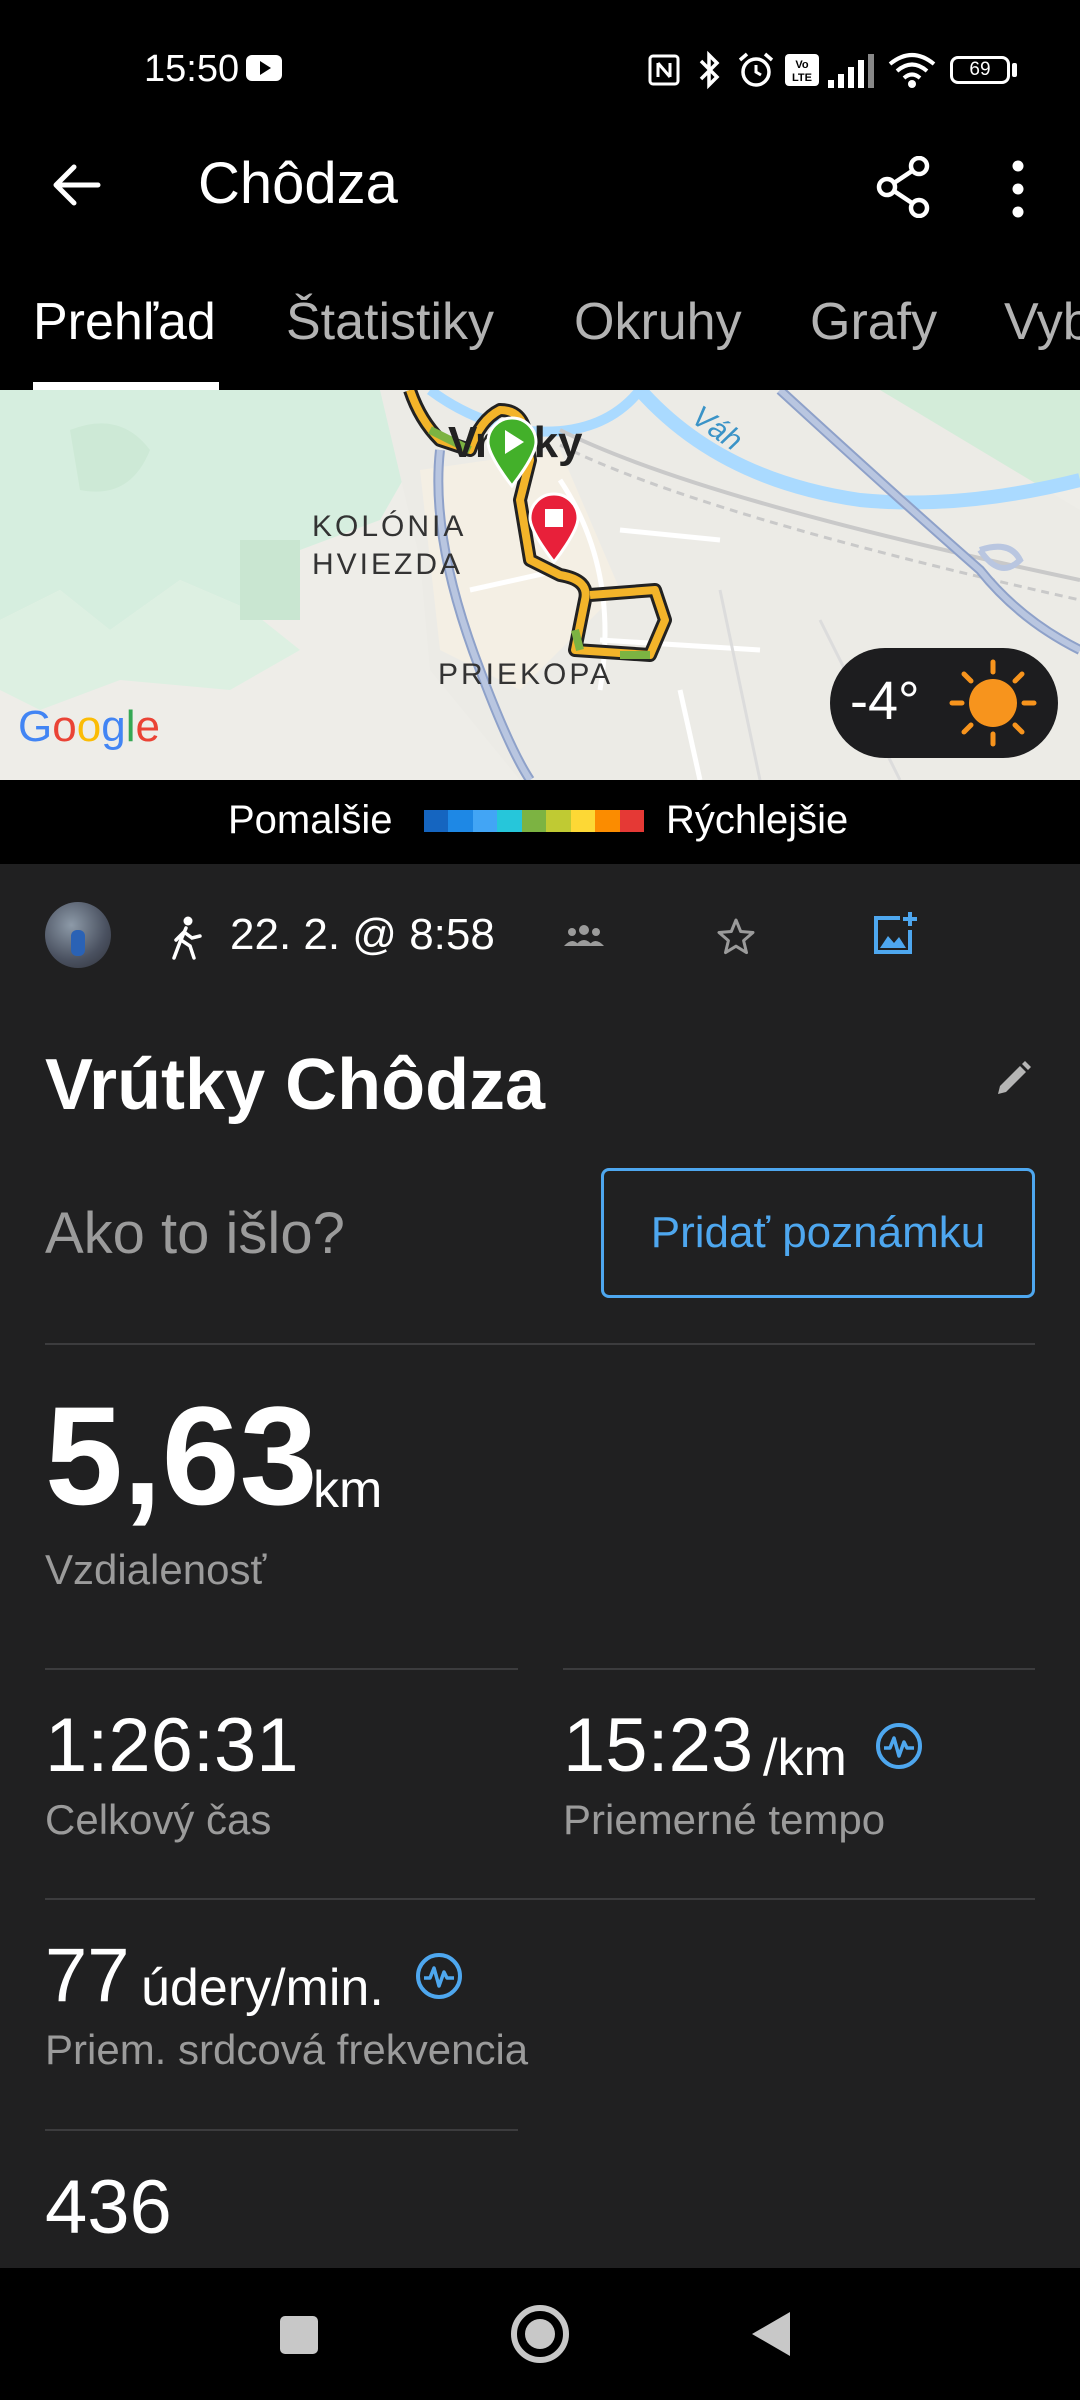 The height and width of the screenshot is (2400, 1080). I want to click on activity-meta-row: 22. 2. @ 8:58, so click(540, 939).